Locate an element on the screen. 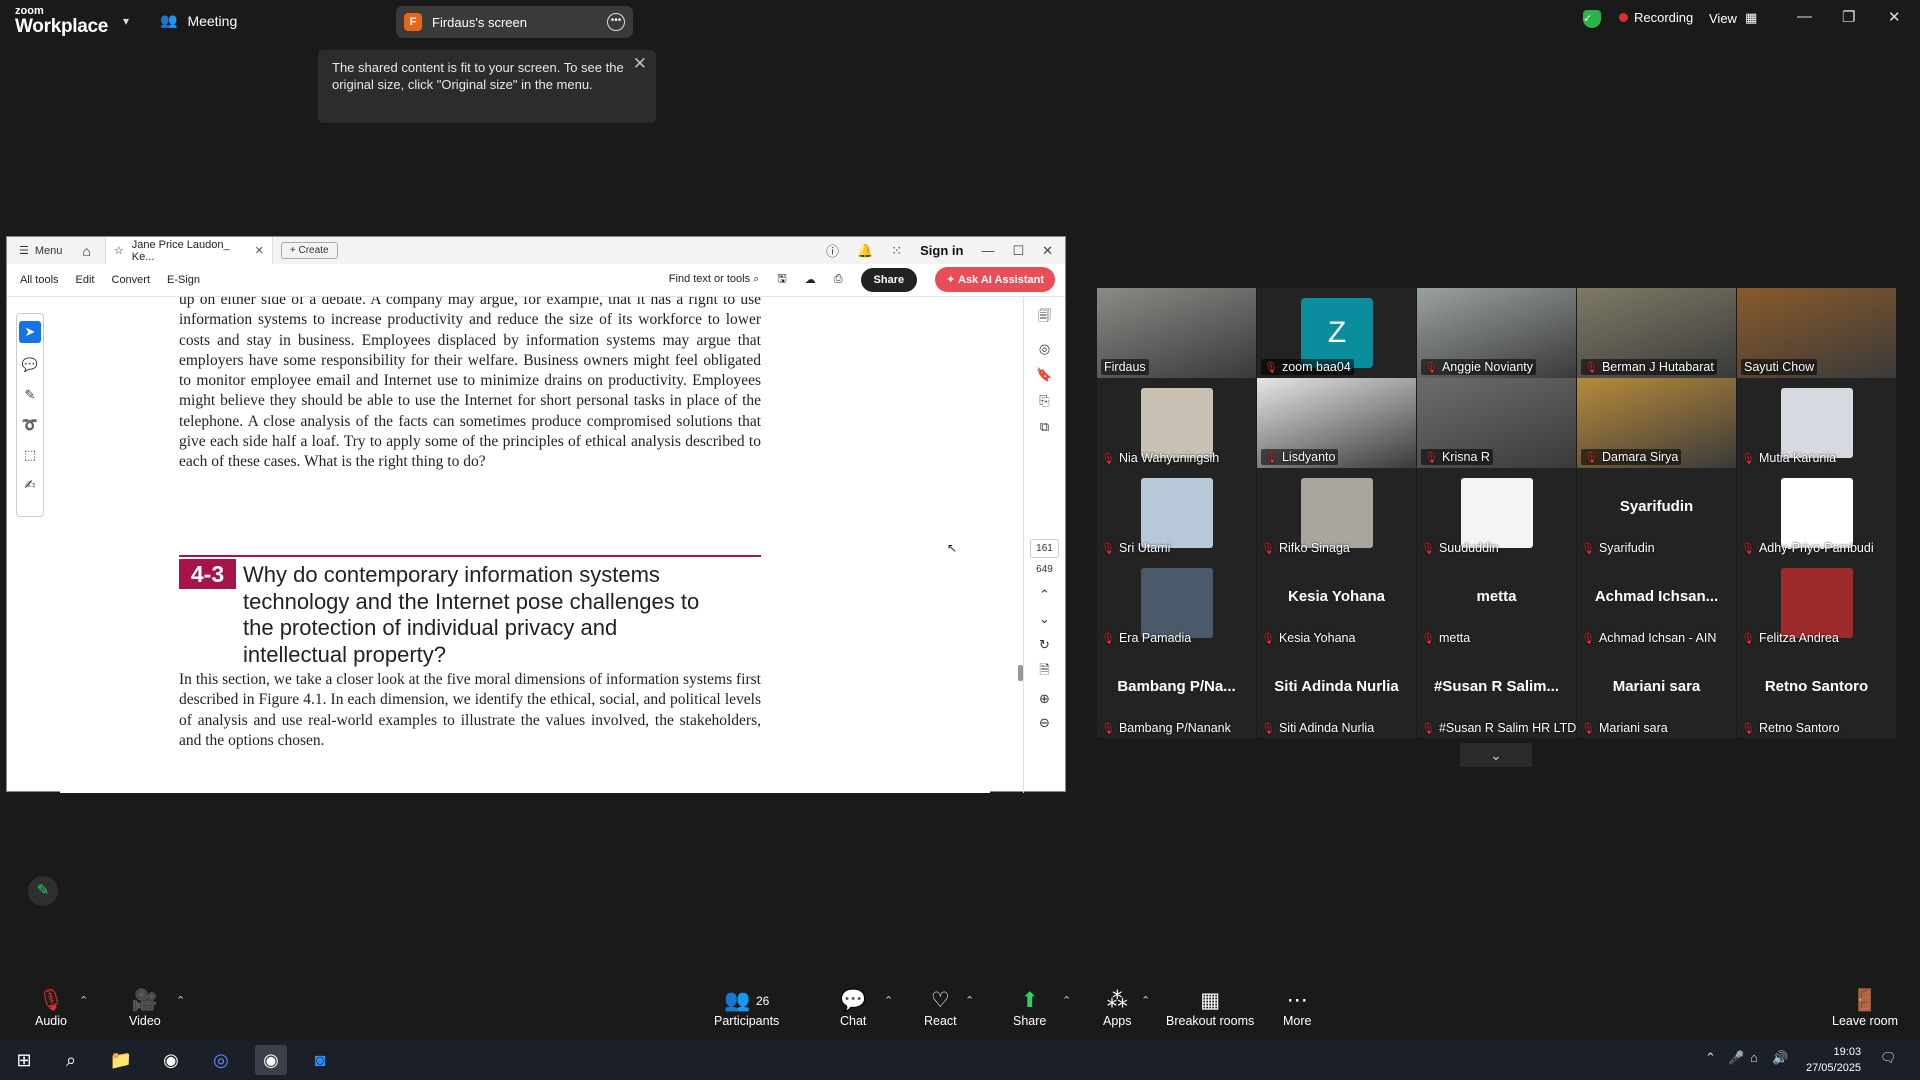  participant-tile: 🎙 Rifko Sinaga is located at coordinates (1336, 513).